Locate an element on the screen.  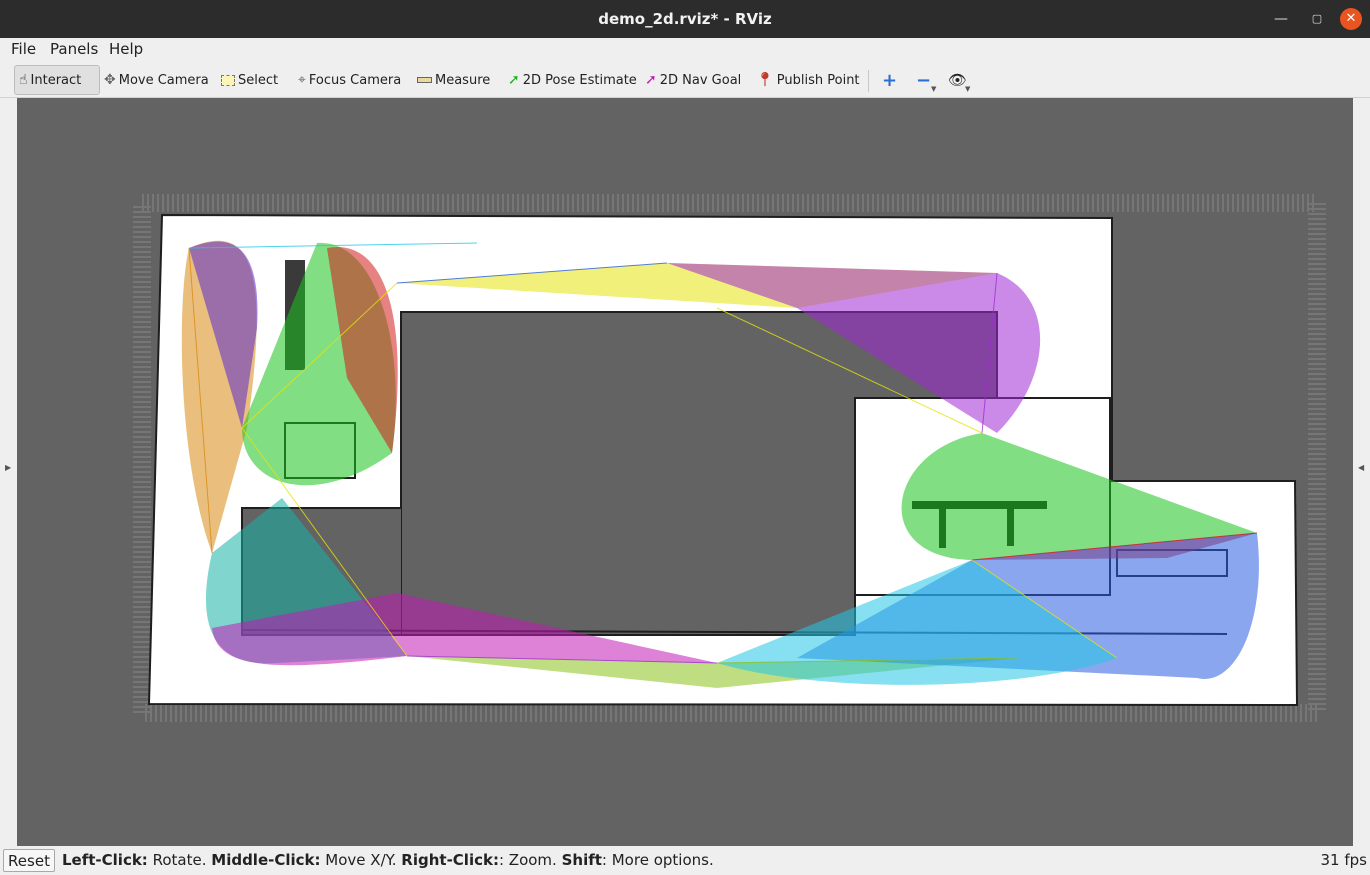
pose-estimate-label: 2D Pose Estimate is located at coordinates (579, 80).